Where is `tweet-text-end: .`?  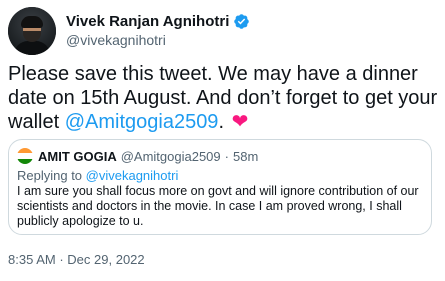 tweet-text-end: . is located at coordinates (224, 122).